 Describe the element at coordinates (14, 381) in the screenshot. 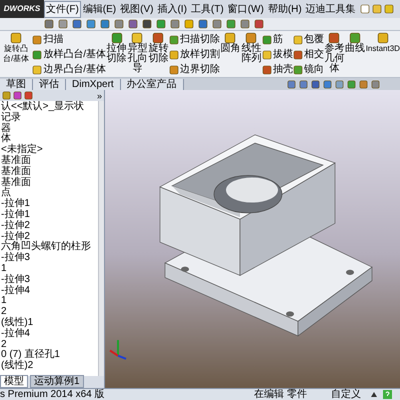

I see `model-tab: 模型` at that location.